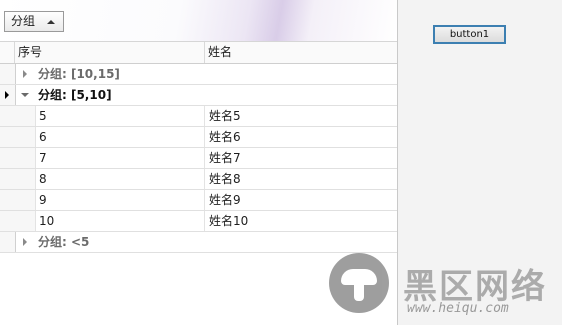 This screenshot has width=562, height=325. I want to click on button1: button1, so click(469, 34).